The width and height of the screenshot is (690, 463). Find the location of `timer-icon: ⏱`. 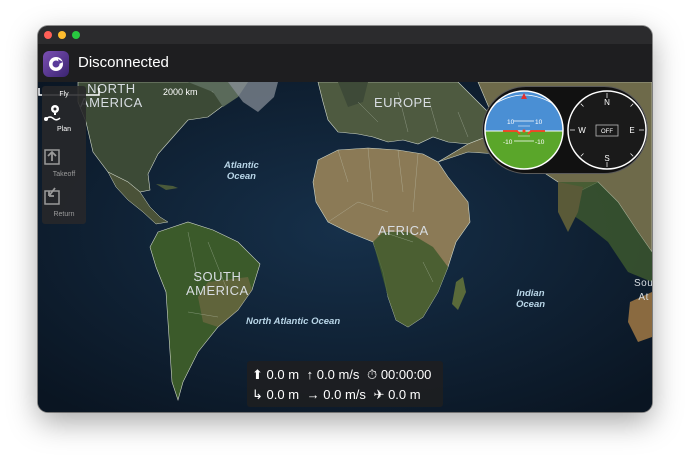

timer-icon: ⏱ is located at coordinates (372, 374).